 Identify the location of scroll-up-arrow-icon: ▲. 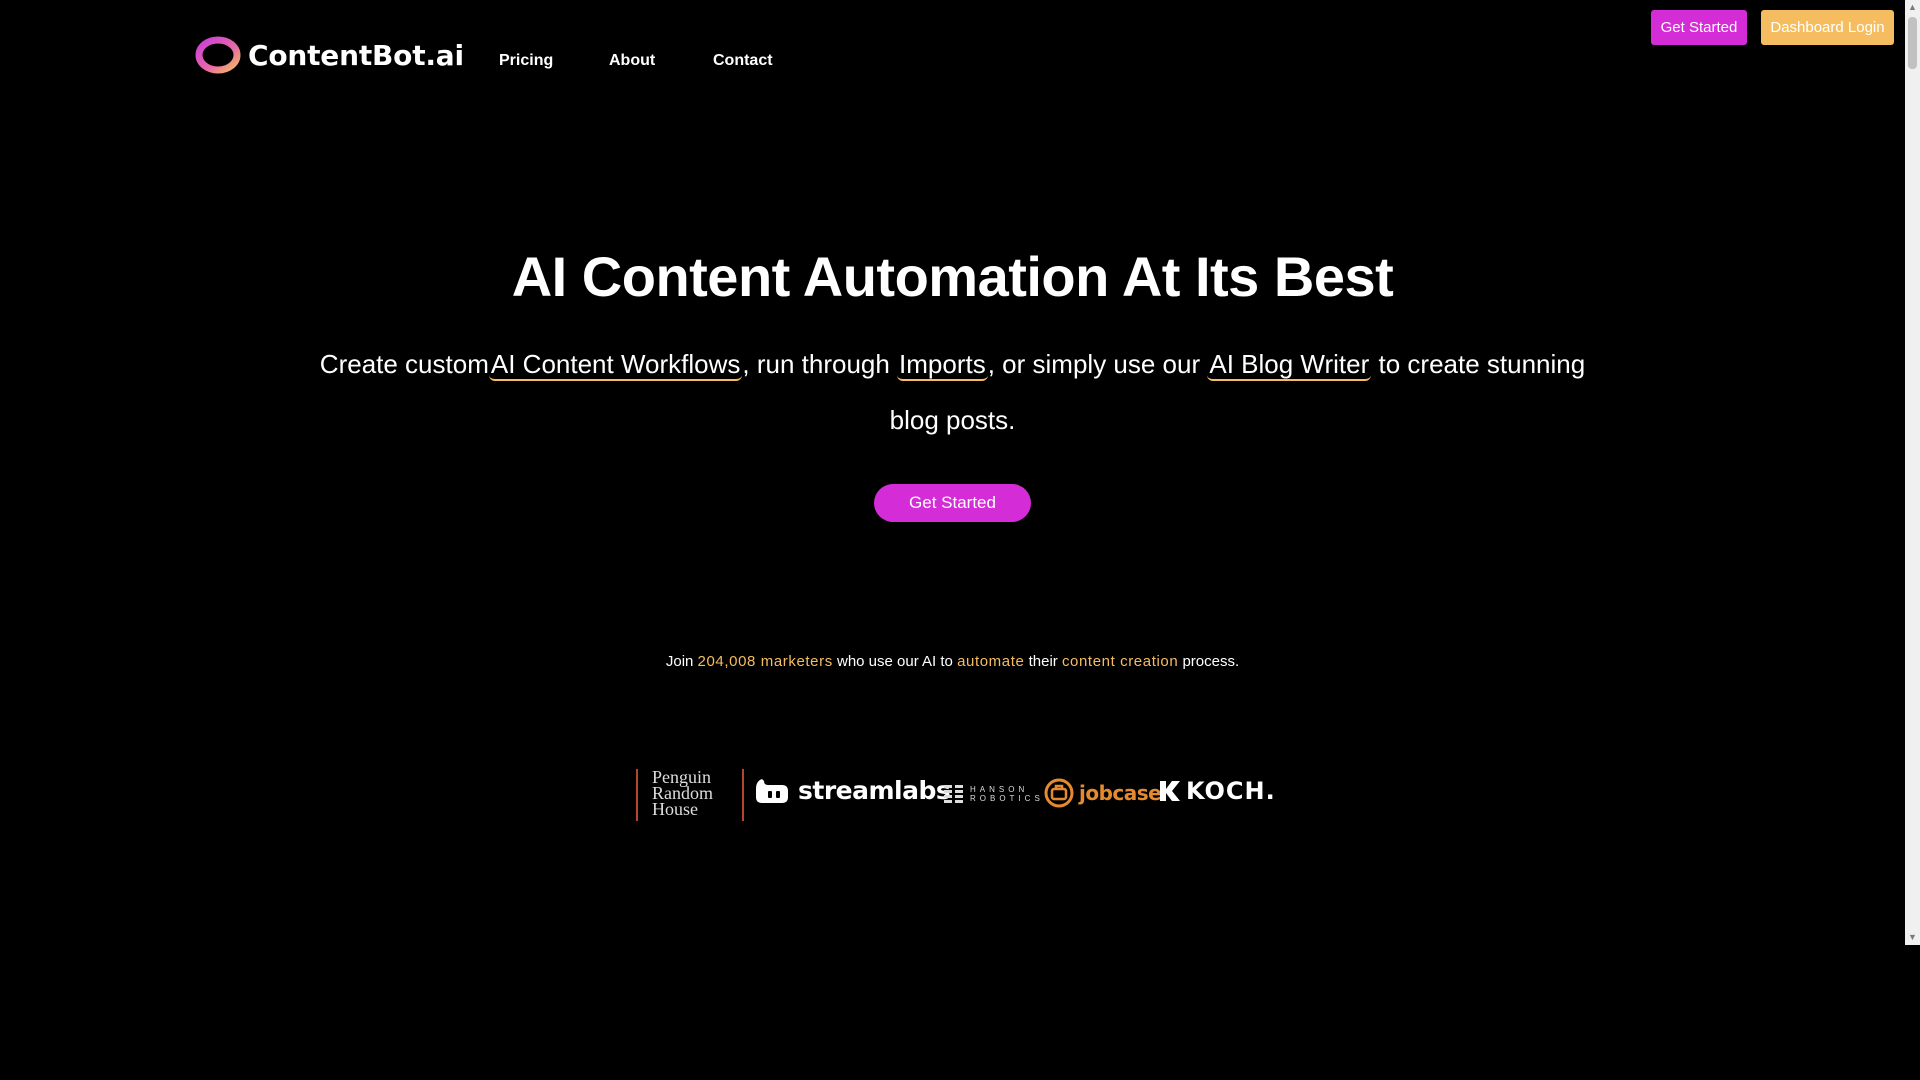
(1912, 7).